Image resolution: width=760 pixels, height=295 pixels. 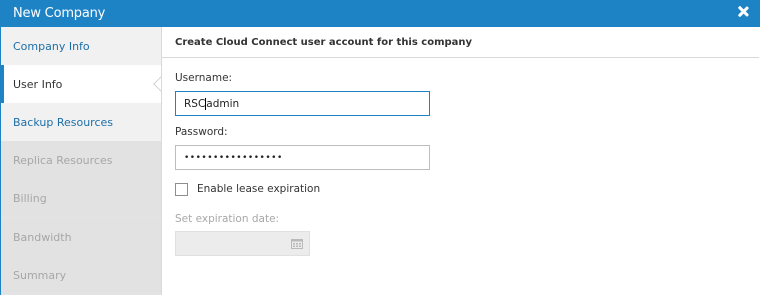 What do you see at coordinates (59, 13) in the screenshot?
I see `dialog-title: New Company` at bounding box center [59, 13].